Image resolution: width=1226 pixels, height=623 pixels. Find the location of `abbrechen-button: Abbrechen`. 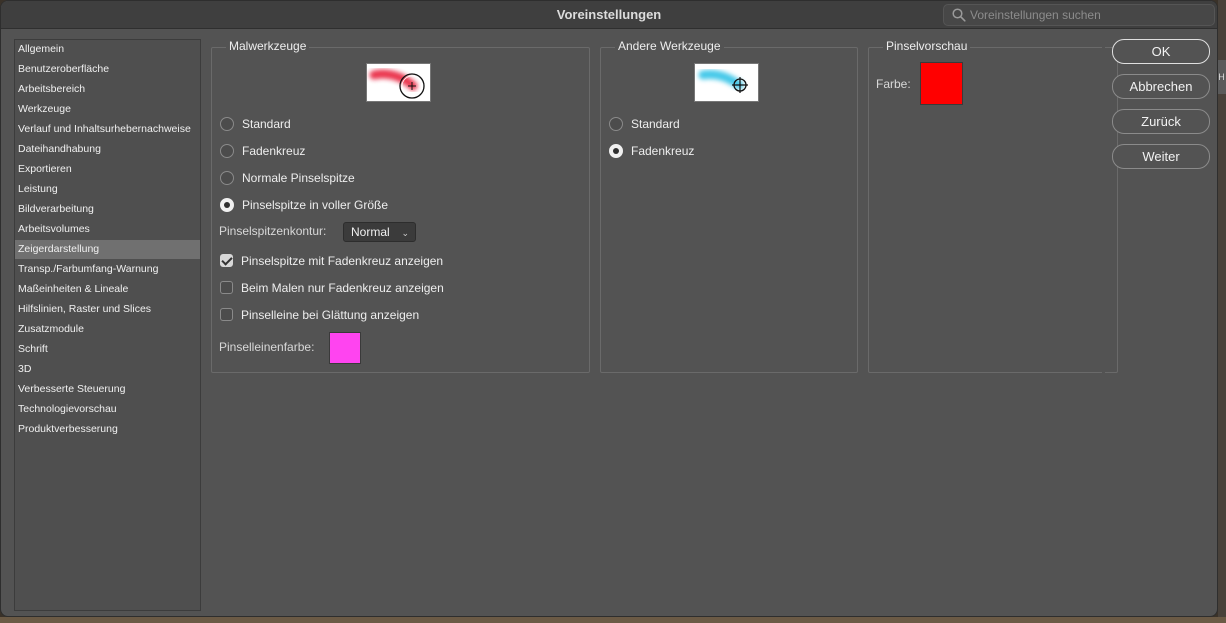

abbrechen-button: Abbrechen is located at coordinates (1161, 86).